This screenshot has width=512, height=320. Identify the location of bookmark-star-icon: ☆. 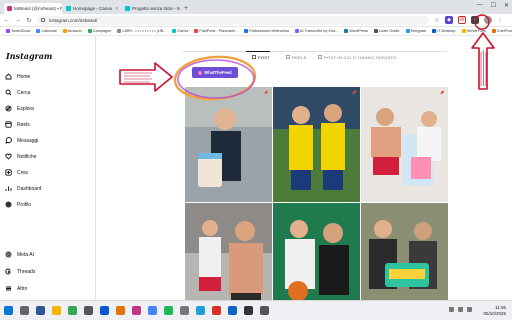
(437, 20).